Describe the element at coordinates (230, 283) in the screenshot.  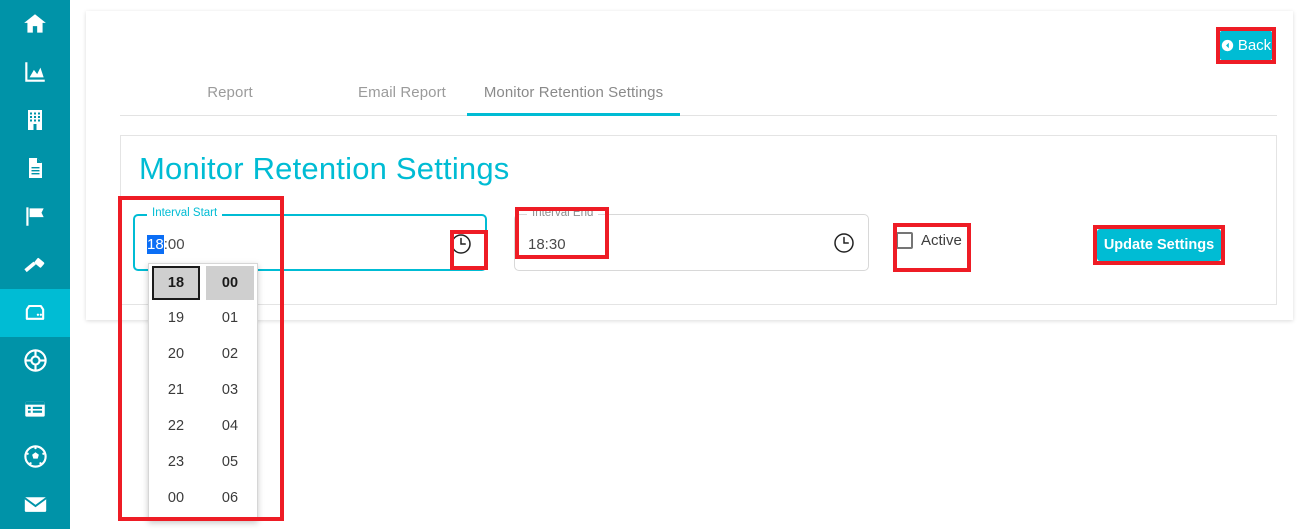
I see `minute-option: 00` at that location.